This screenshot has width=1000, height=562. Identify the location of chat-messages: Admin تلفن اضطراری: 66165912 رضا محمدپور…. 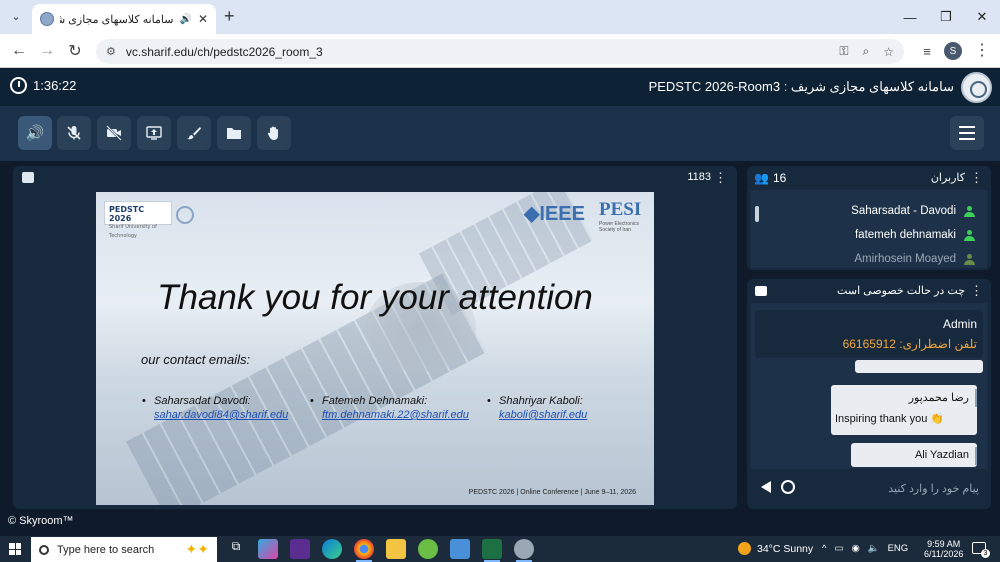
(869, 386).